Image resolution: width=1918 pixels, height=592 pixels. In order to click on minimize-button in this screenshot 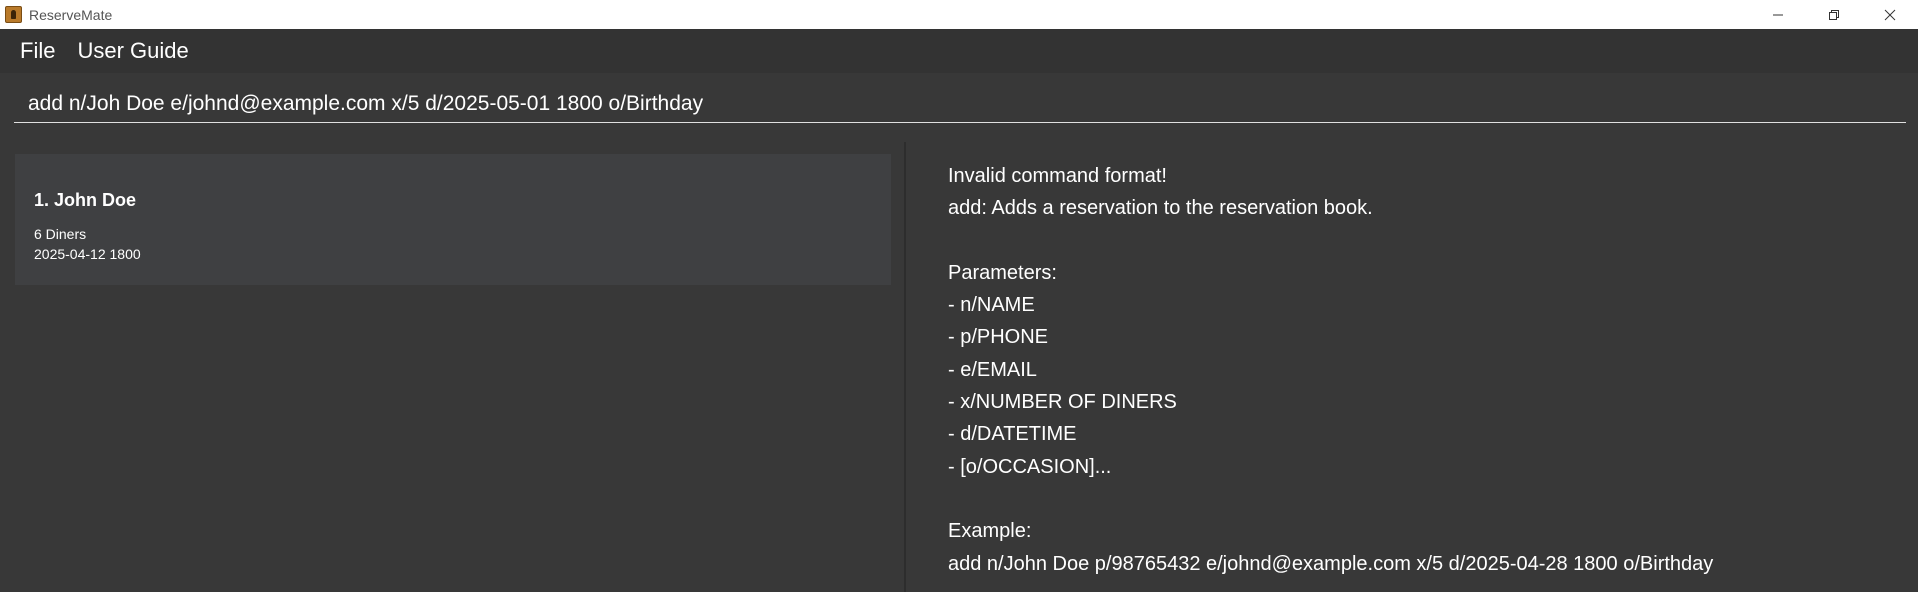, I will do `click(1778, 14)`.